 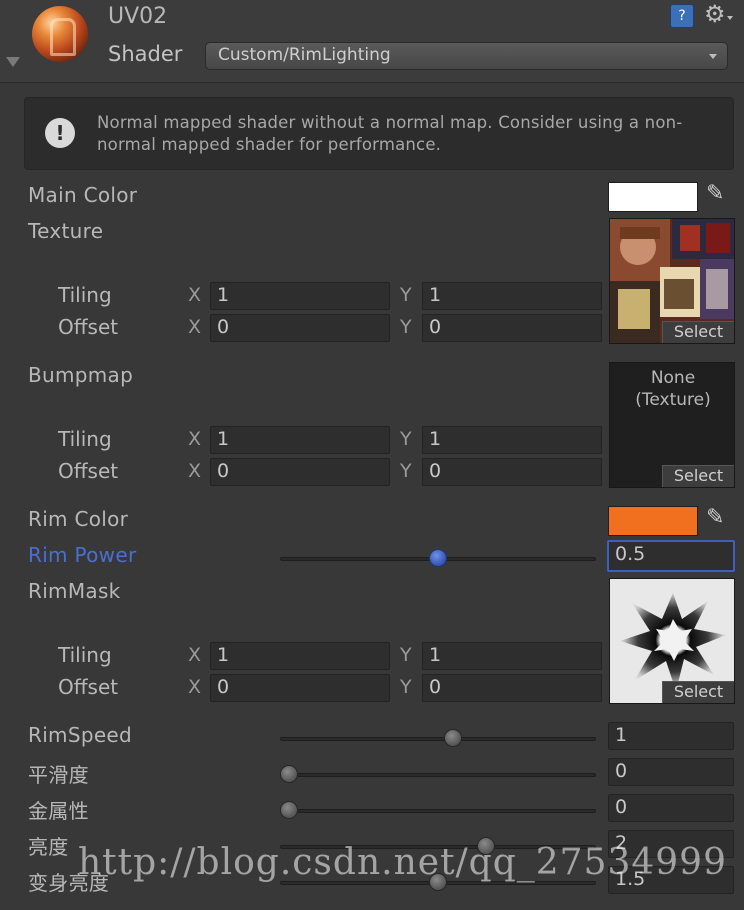 I want to click on texture-tiling-label: Tiling, so click(x=85, y=295).